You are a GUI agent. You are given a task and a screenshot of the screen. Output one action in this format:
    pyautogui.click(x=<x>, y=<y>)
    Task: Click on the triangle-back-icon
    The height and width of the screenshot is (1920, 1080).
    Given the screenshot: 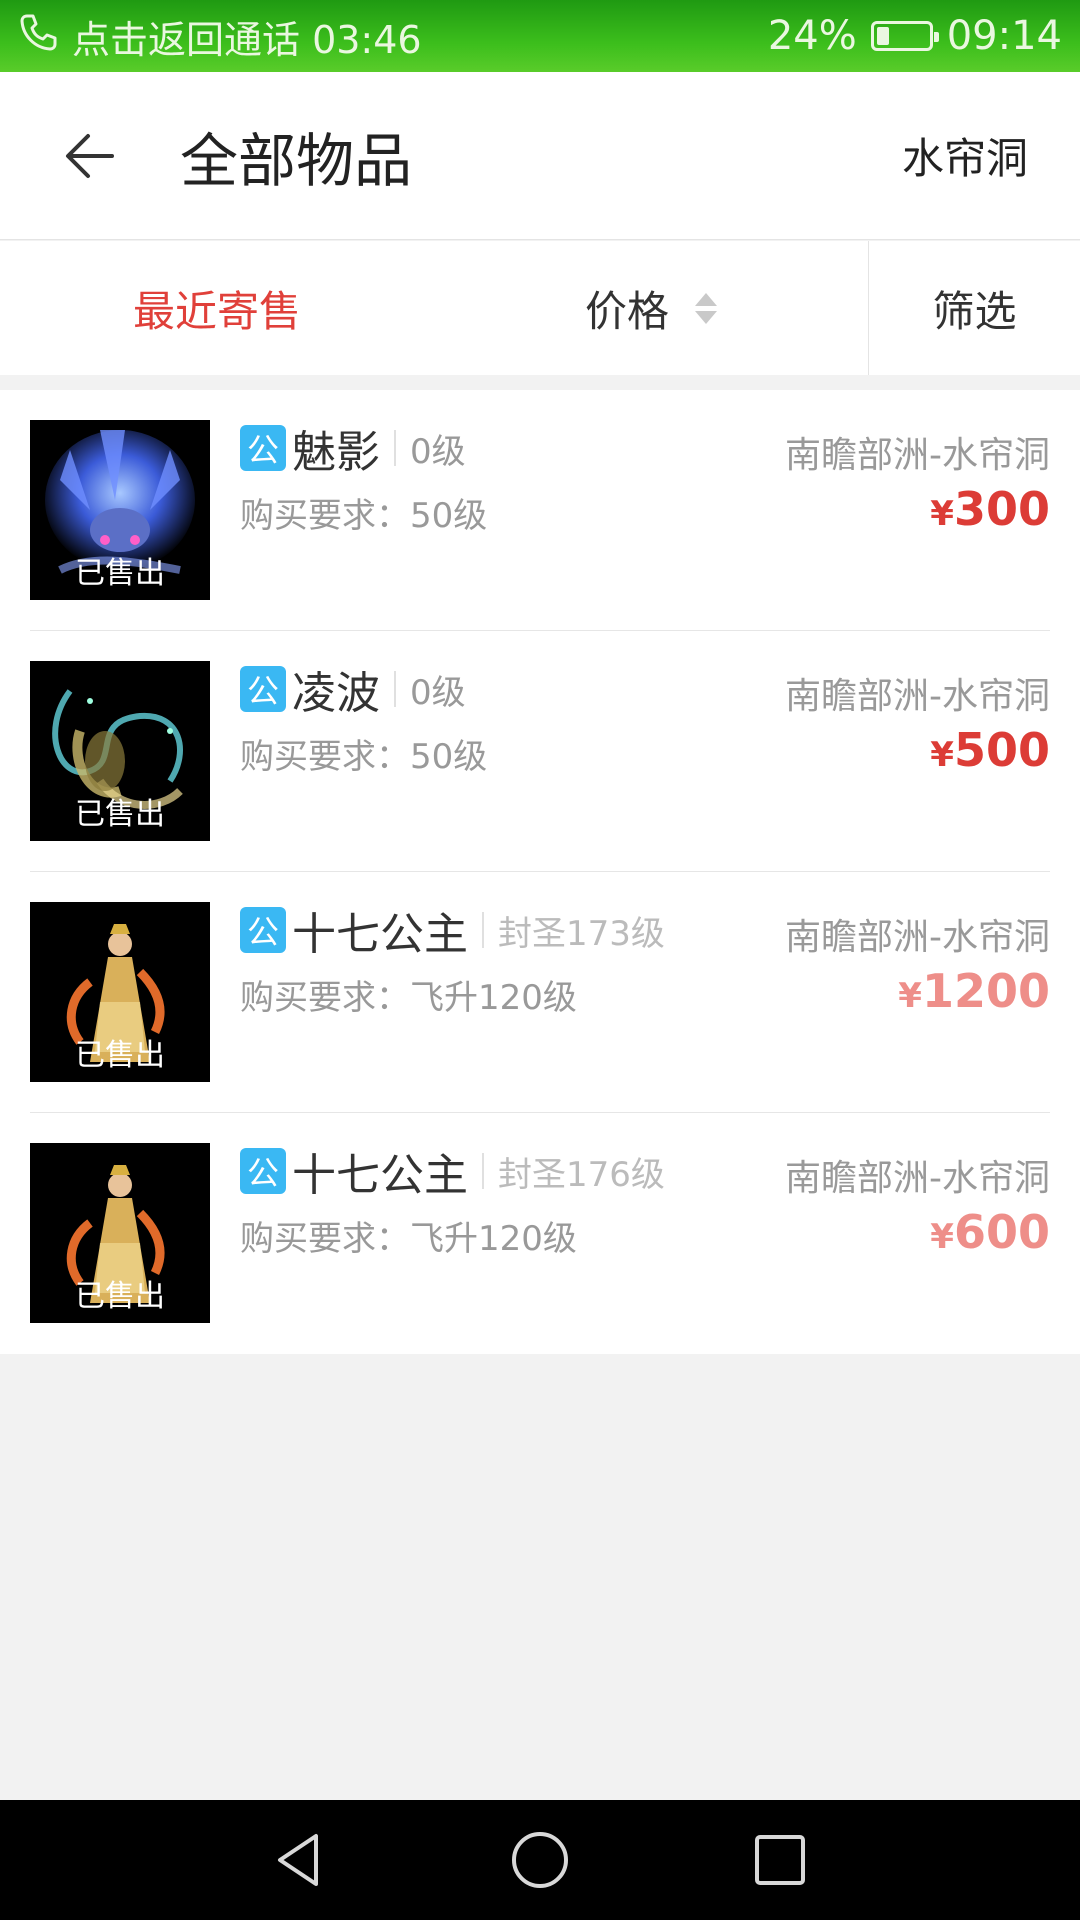 What is the action you would take?
    pyautogui.click(x=298, y=1860)
    